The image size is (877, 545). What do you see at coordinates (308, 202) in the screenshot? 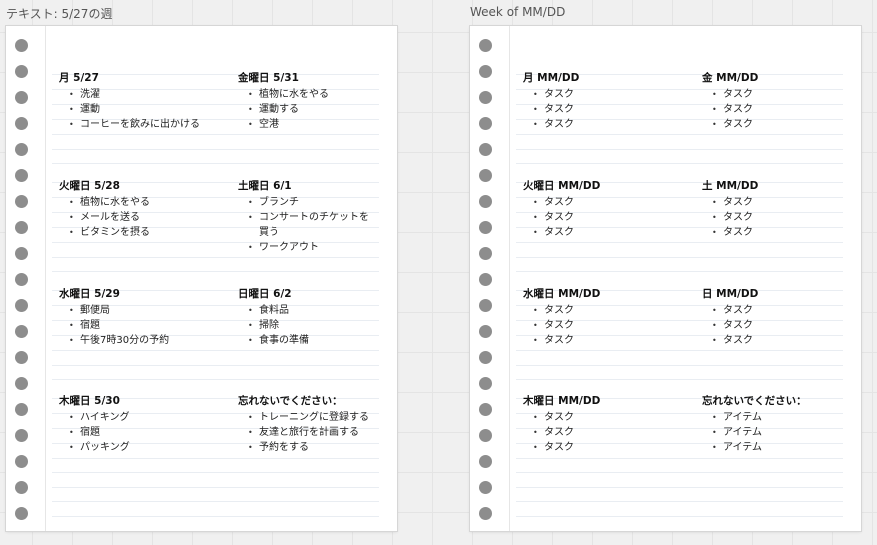
I see `task-item: ブランチ` at bounding box center [308, 202].